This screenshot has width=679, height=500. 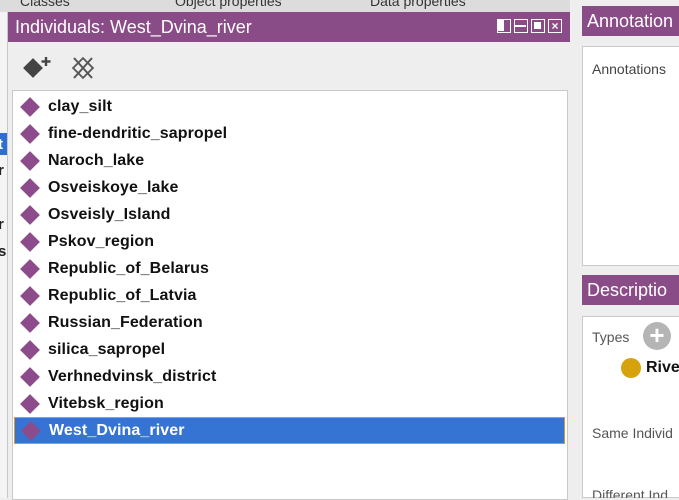 What do you see at coordinates (83, 68) in the screenshot?
I see `delete-individual-icon` at bounding box center [83, 68].